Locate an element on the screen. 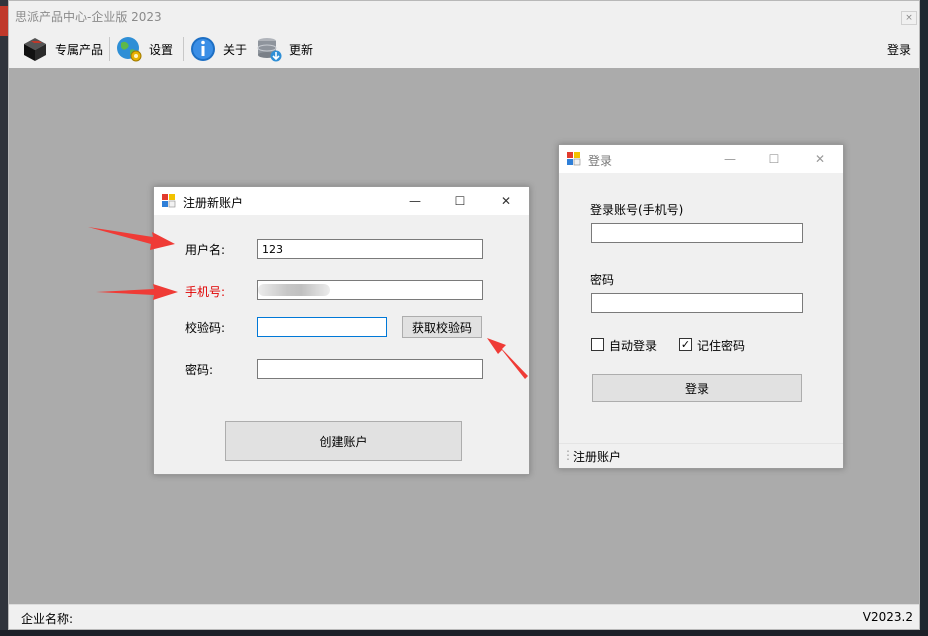 The image size is (928, 636). annotation-overlay is located at coordinates (308, 303).